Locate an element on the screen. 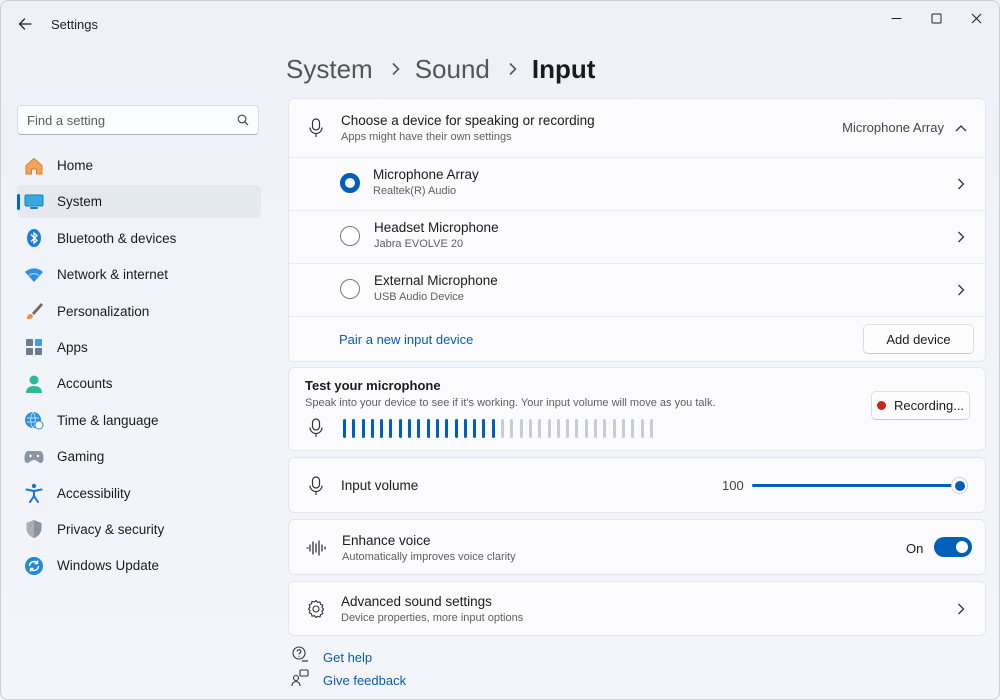 This screenshot has height=700, width=1000. sidebar-item-system: System is located at coordinates (139, 202).